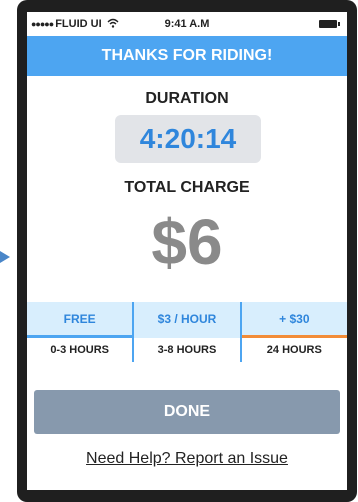 Image resolution: width=358 pixels, height=502 pixels. Describe the element at coordinates (187, 242) in the screenshot. I see `total-charge-value: $6` at that location.